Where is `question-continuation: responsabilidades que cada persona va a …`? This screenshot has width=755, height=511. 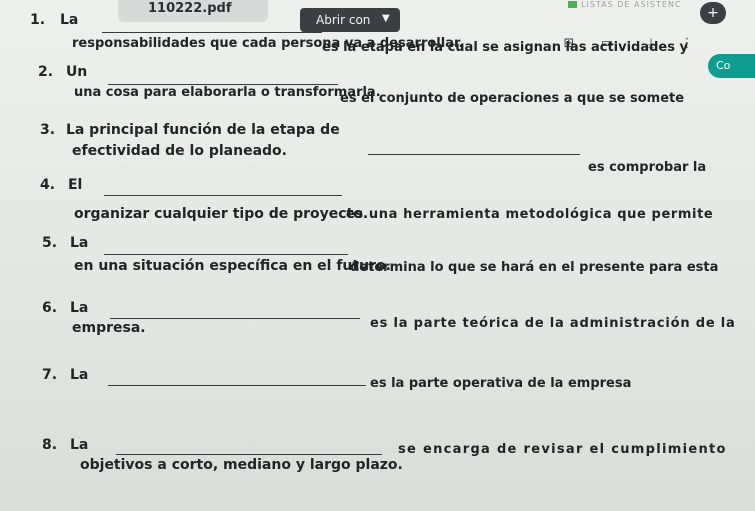
question-continuation: responsabilidades que cada persona va a … is located at coordinates (268, 43).